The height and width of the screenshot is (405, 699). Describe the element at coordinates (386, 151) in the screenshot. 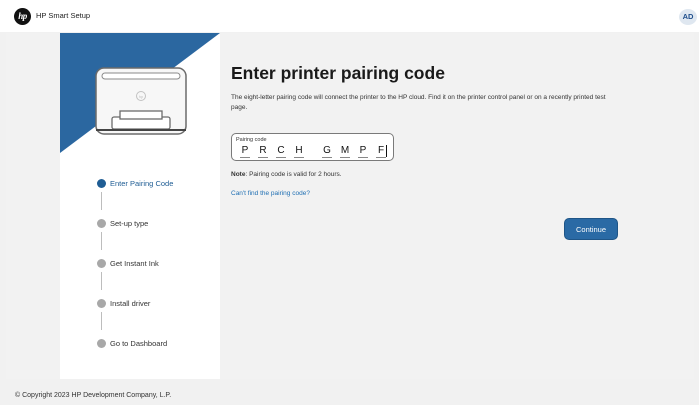

I see `text-caret` at that location.